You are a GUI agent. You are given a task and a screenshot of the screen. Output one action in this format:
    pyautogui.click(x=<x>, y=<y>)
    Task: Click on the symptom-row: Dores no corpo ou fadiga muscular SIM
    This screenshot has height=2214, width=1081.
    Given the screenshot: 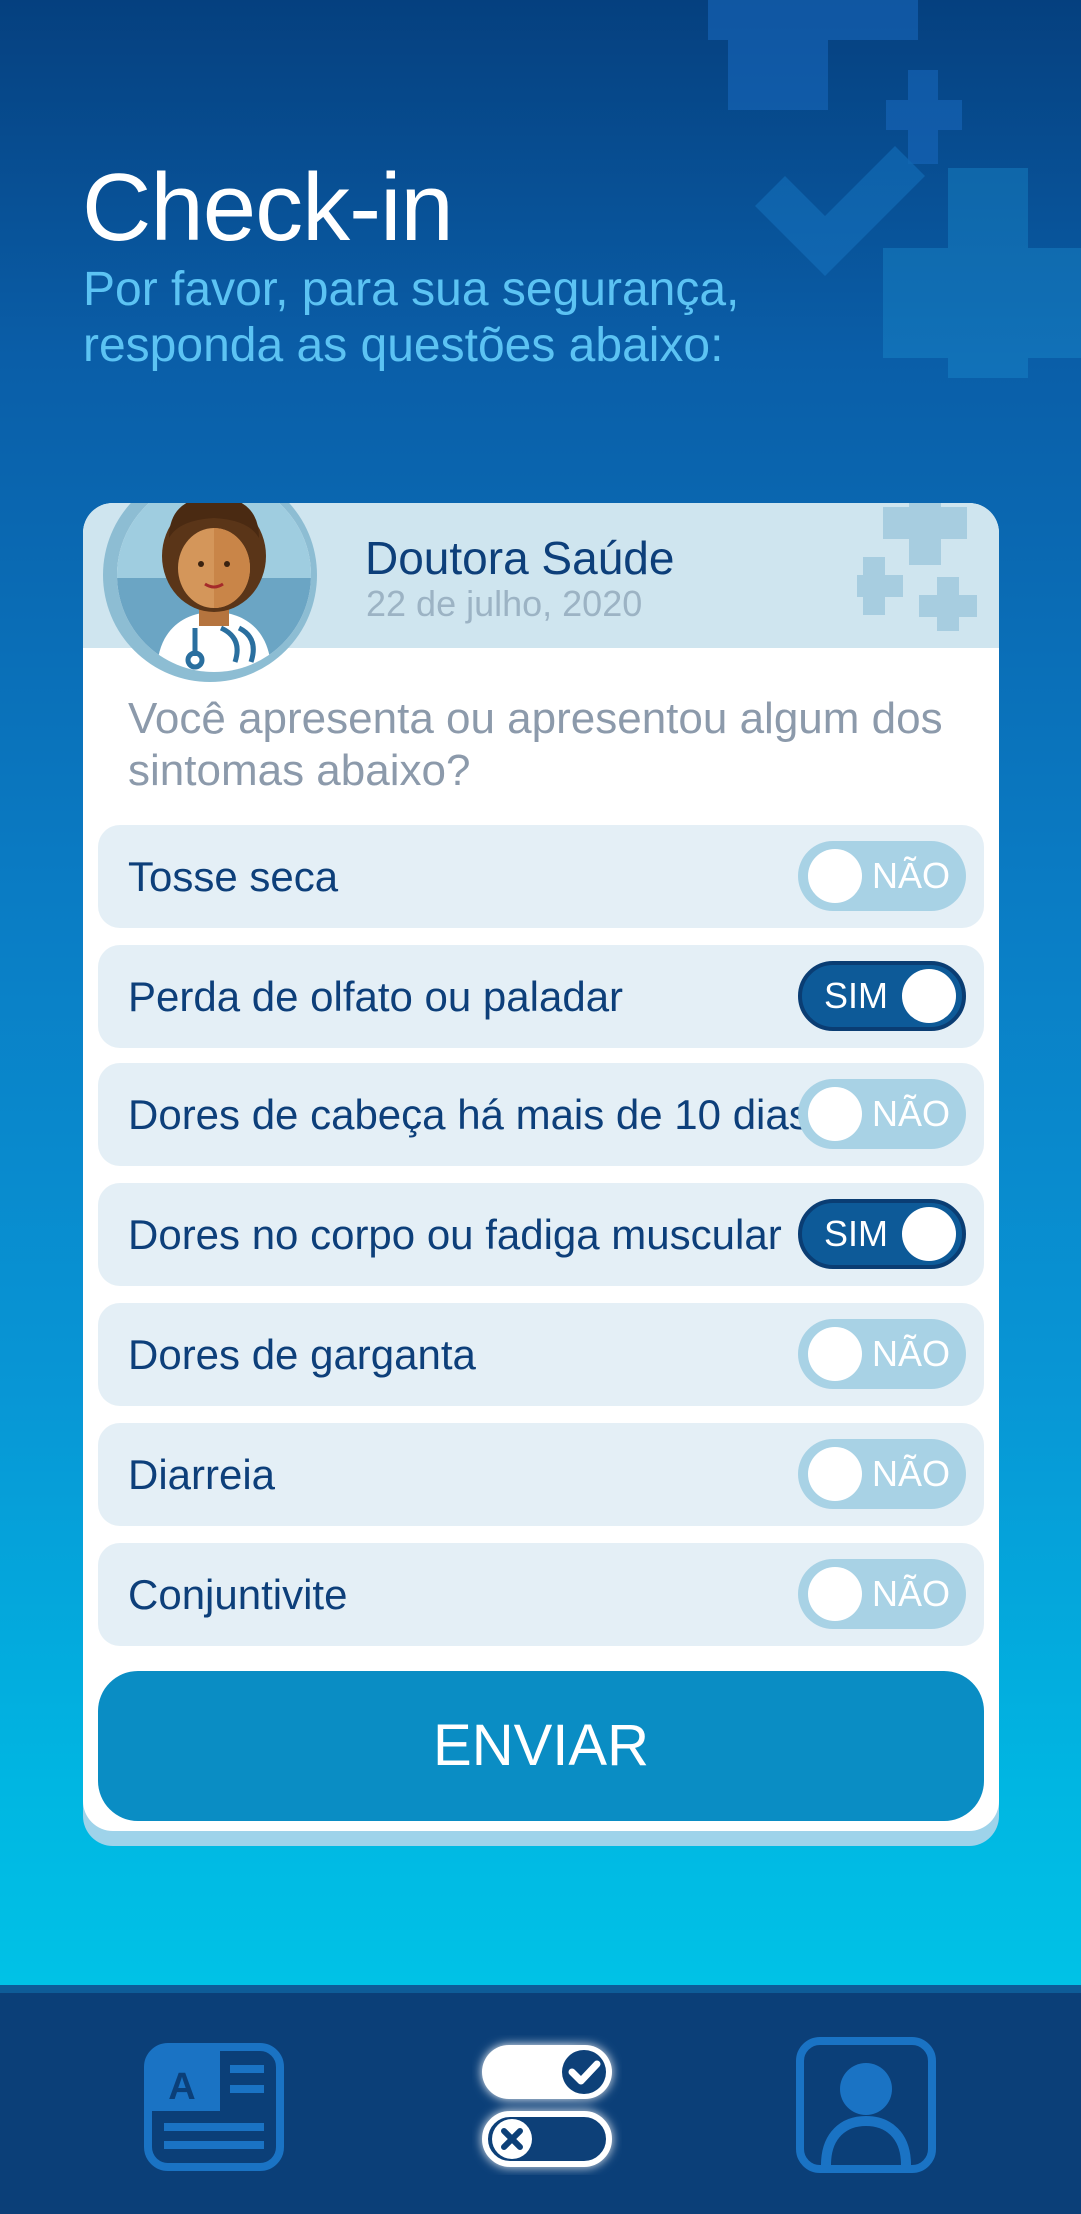 What is the action you would take?
    pyautogui.click(x=541, y=1234)
    